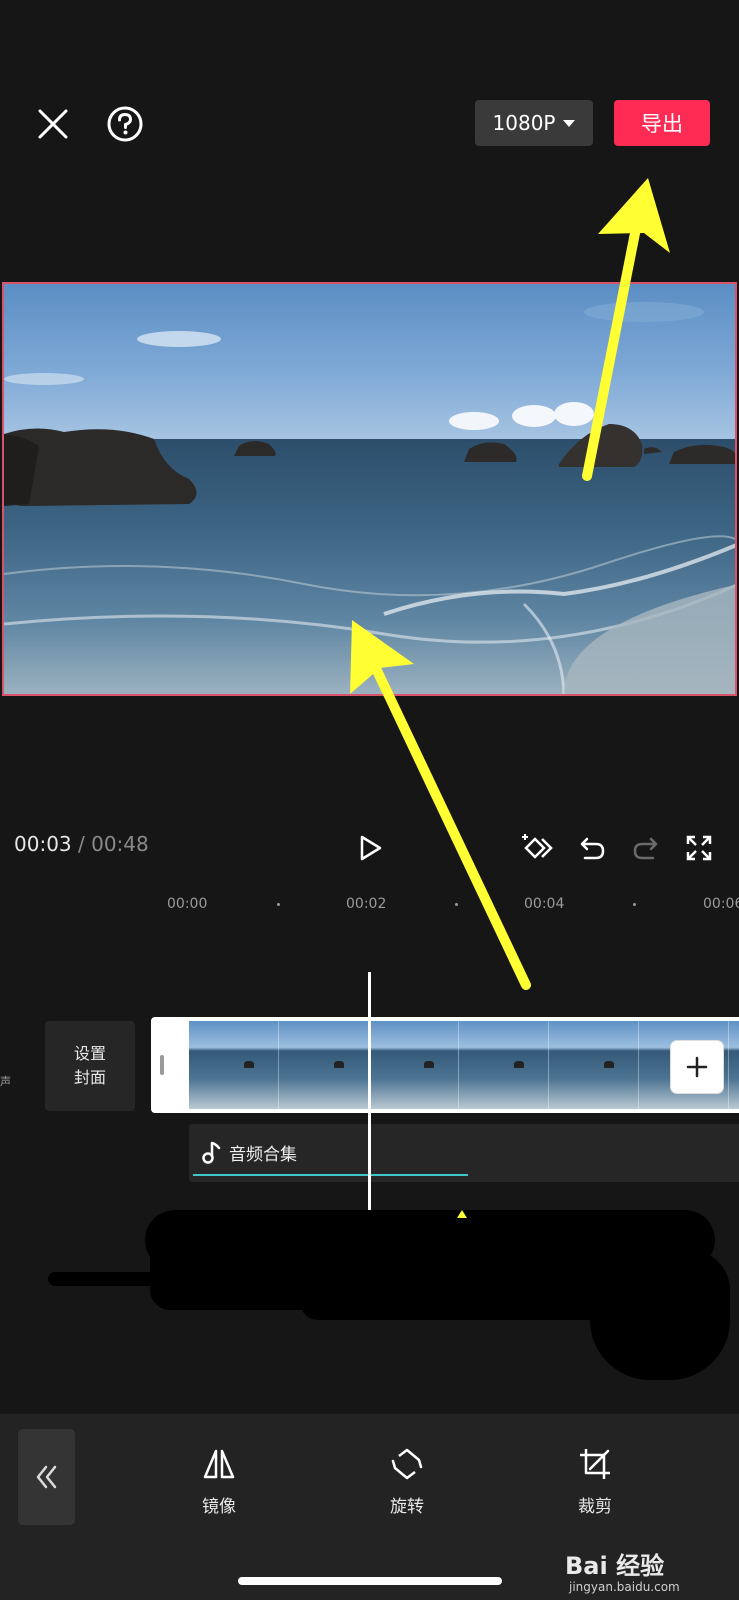 This screenshot has height=1600, width=739. Describe the element at coordinates (219, 1464) in the screenshot. I see `mirror-icon` at that location.